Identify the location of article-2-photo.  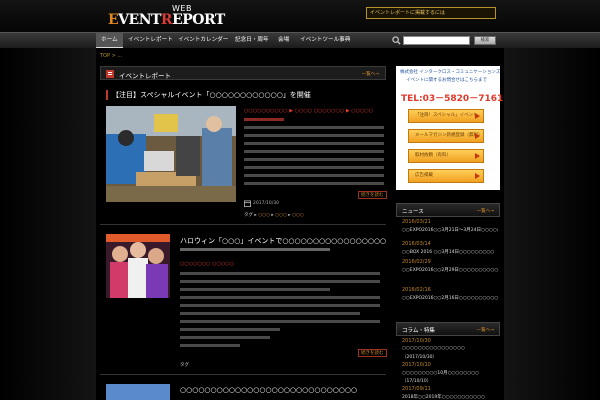
(138, 266).